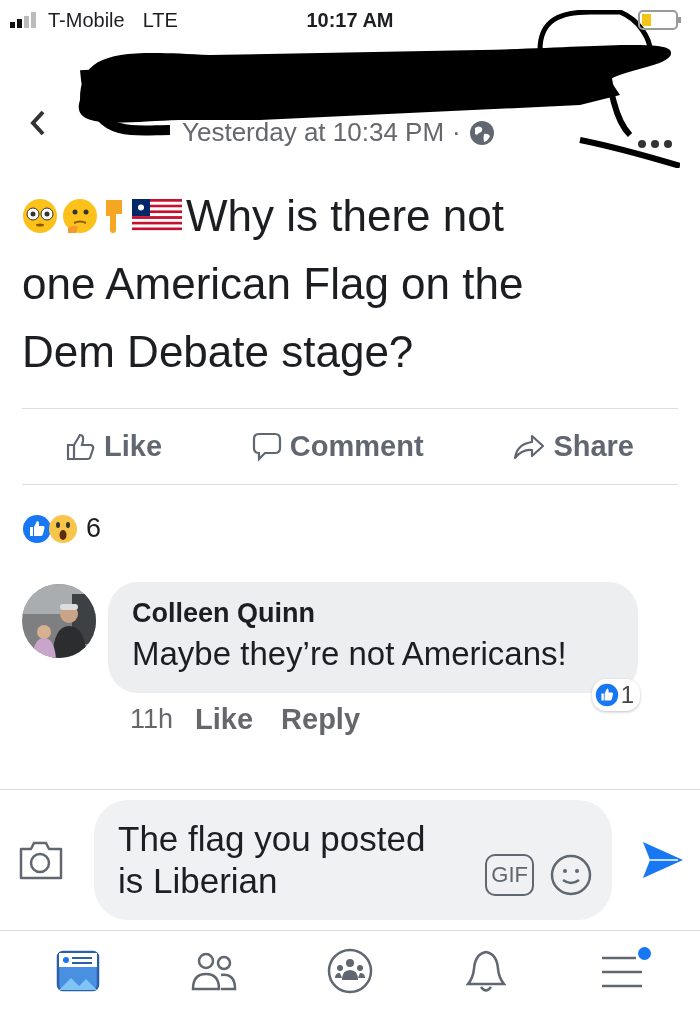 This screenshot has width=700, height=1011. Describe the element at coordinates (38, 123) in the screenshot. I see `back-icon` at that location.